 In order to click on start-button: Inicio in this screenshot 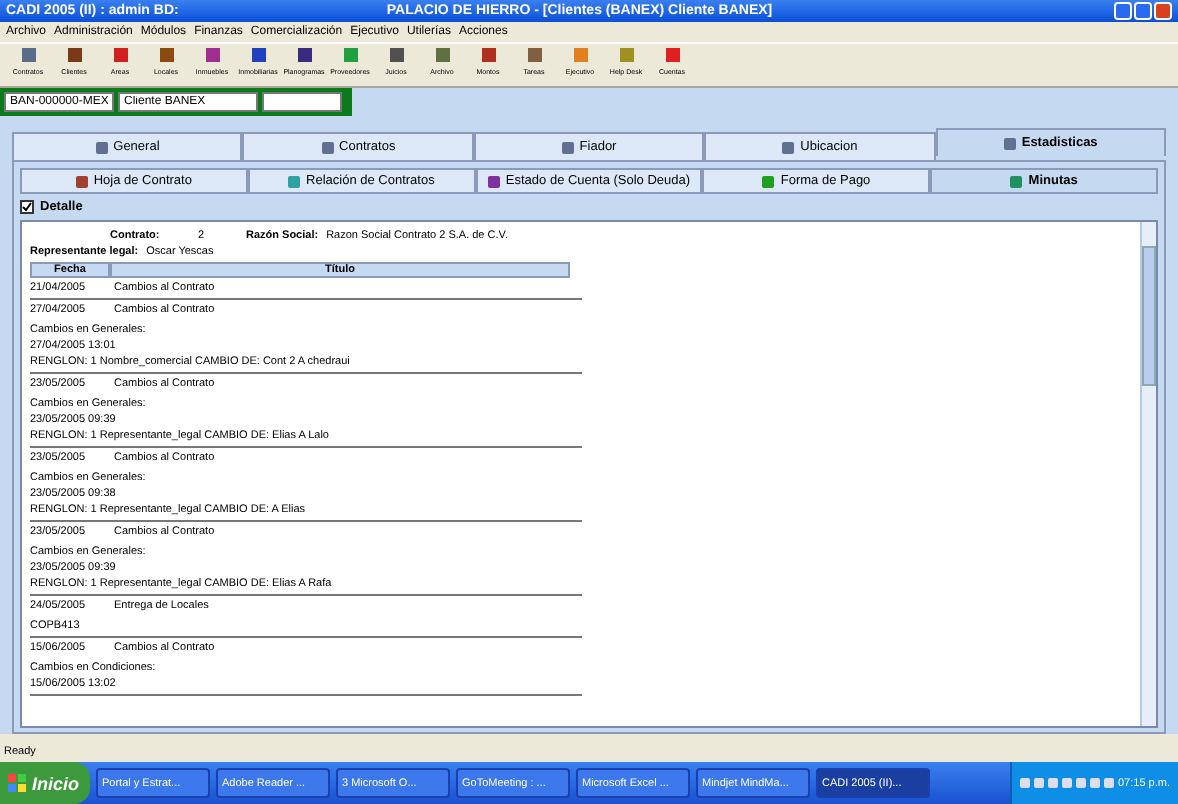, I will do `click(45, 783)`.